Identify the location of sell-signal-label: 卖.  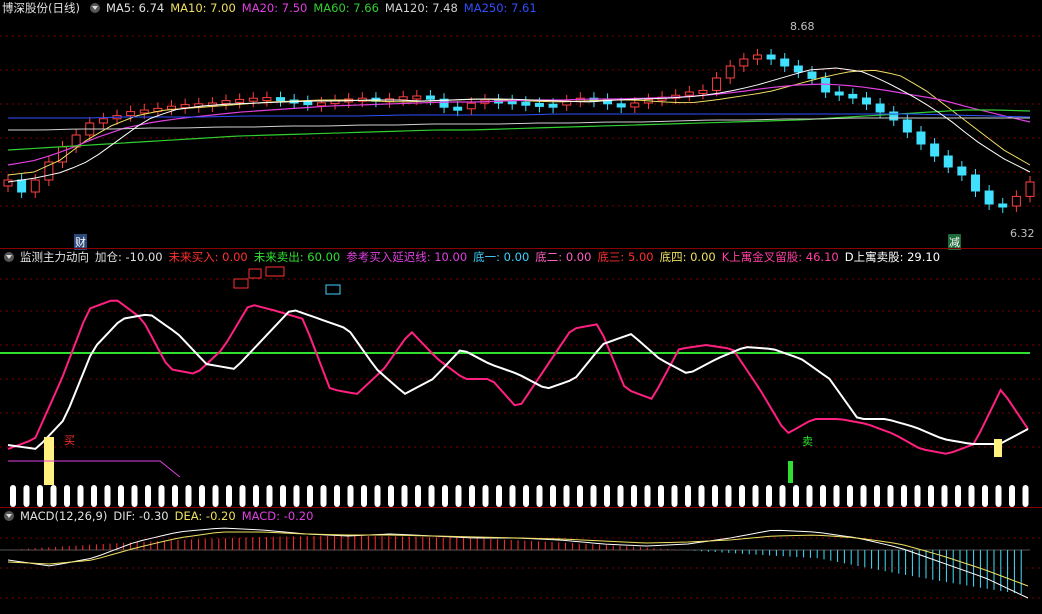
(807, 441).